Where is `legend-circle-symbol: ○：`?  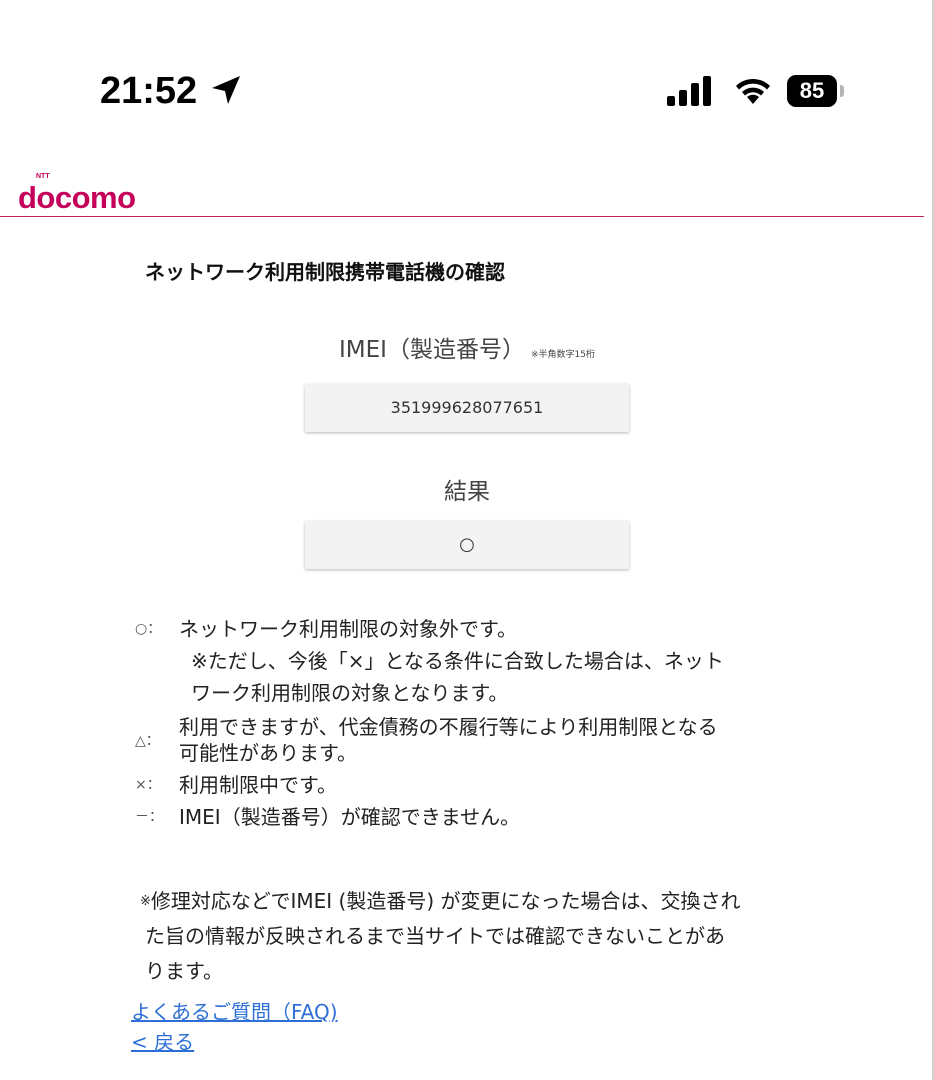 legend-circle-symbol: ○： is located at coordinates (148, 629).